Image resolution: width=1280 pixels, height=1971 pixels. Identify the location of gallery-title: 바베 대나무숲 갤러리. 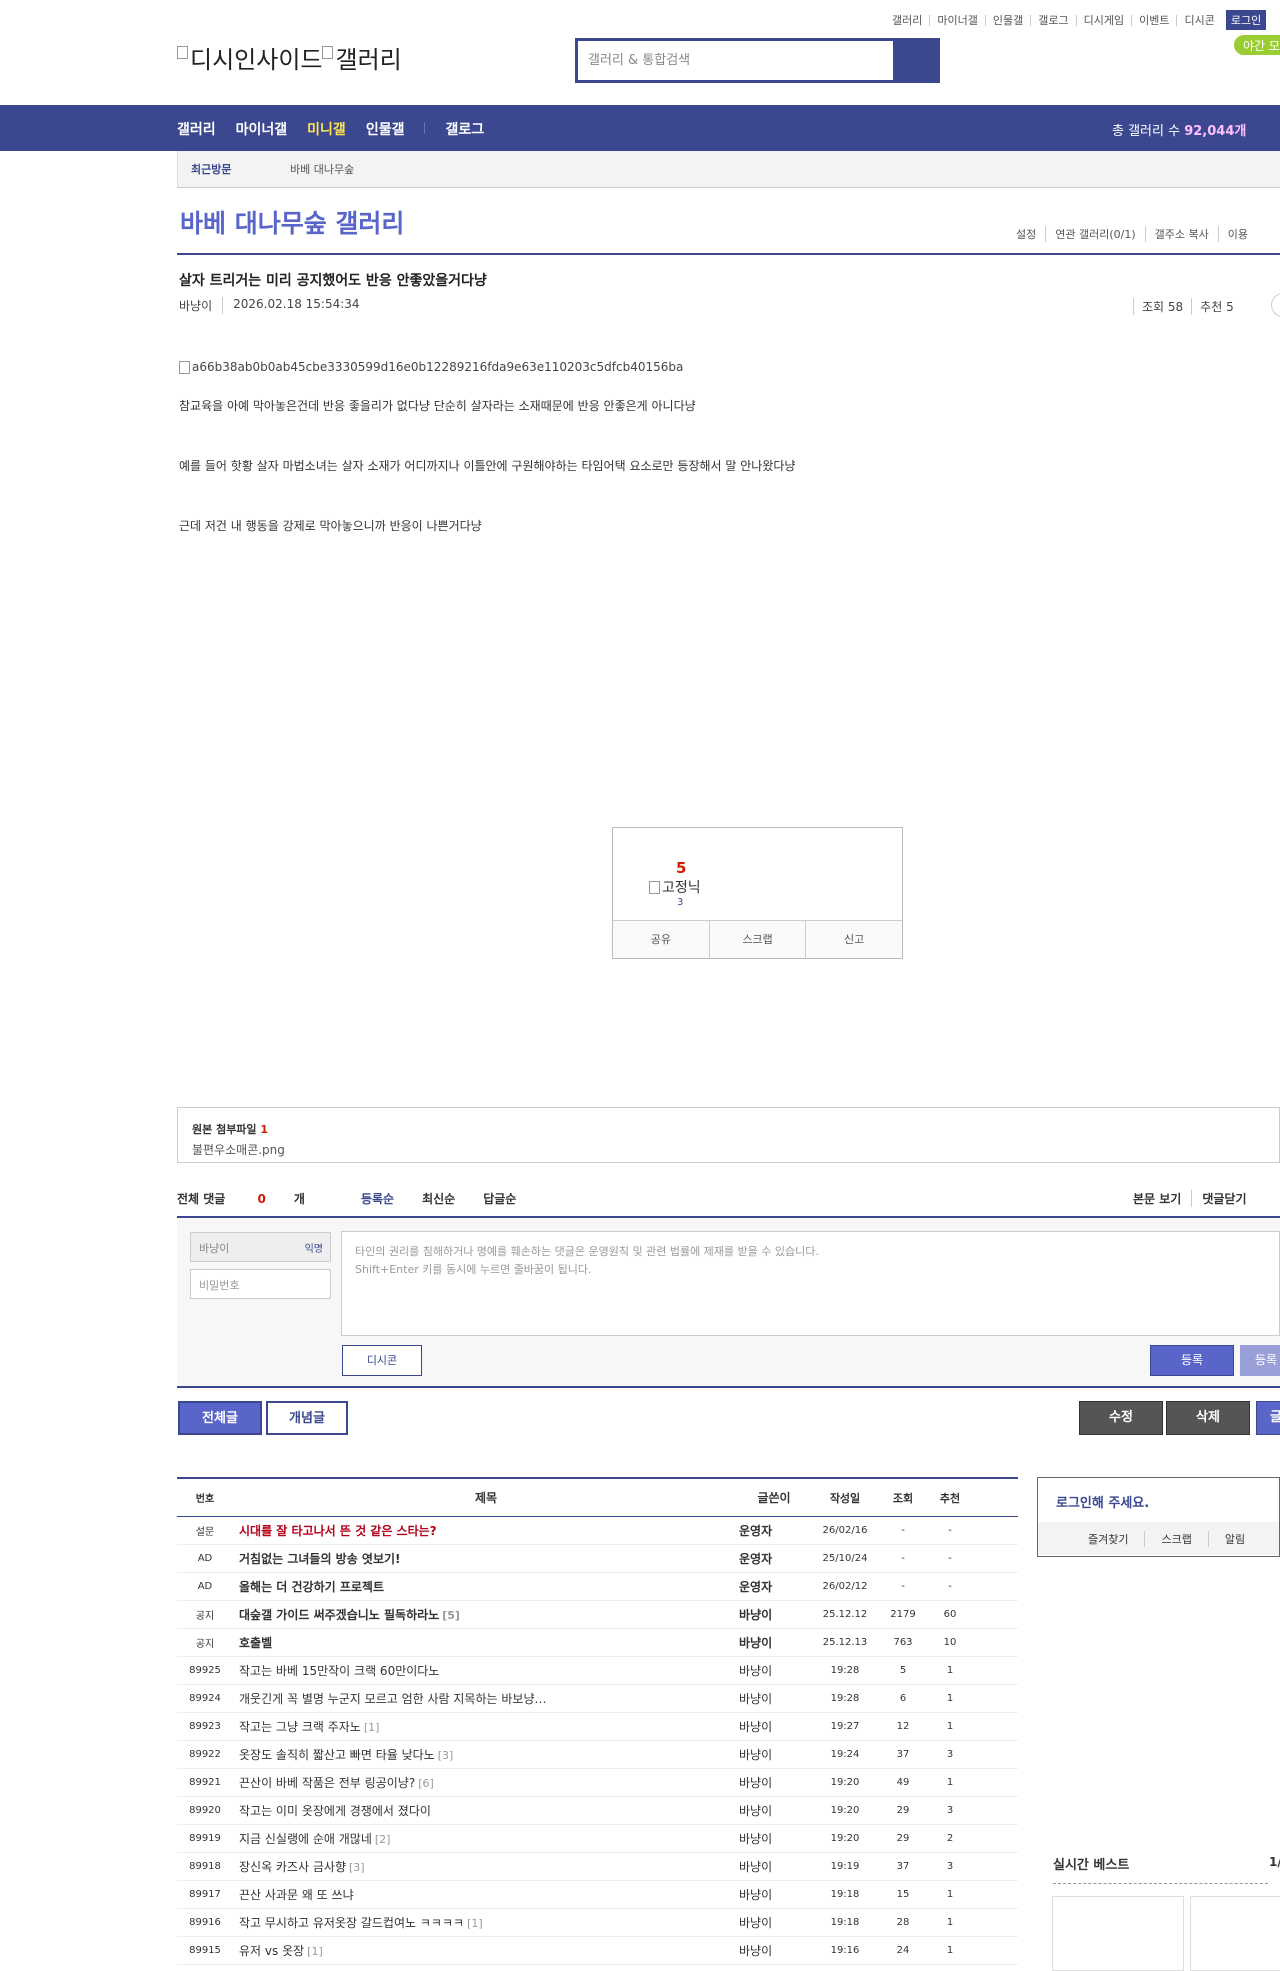
(292, 222).